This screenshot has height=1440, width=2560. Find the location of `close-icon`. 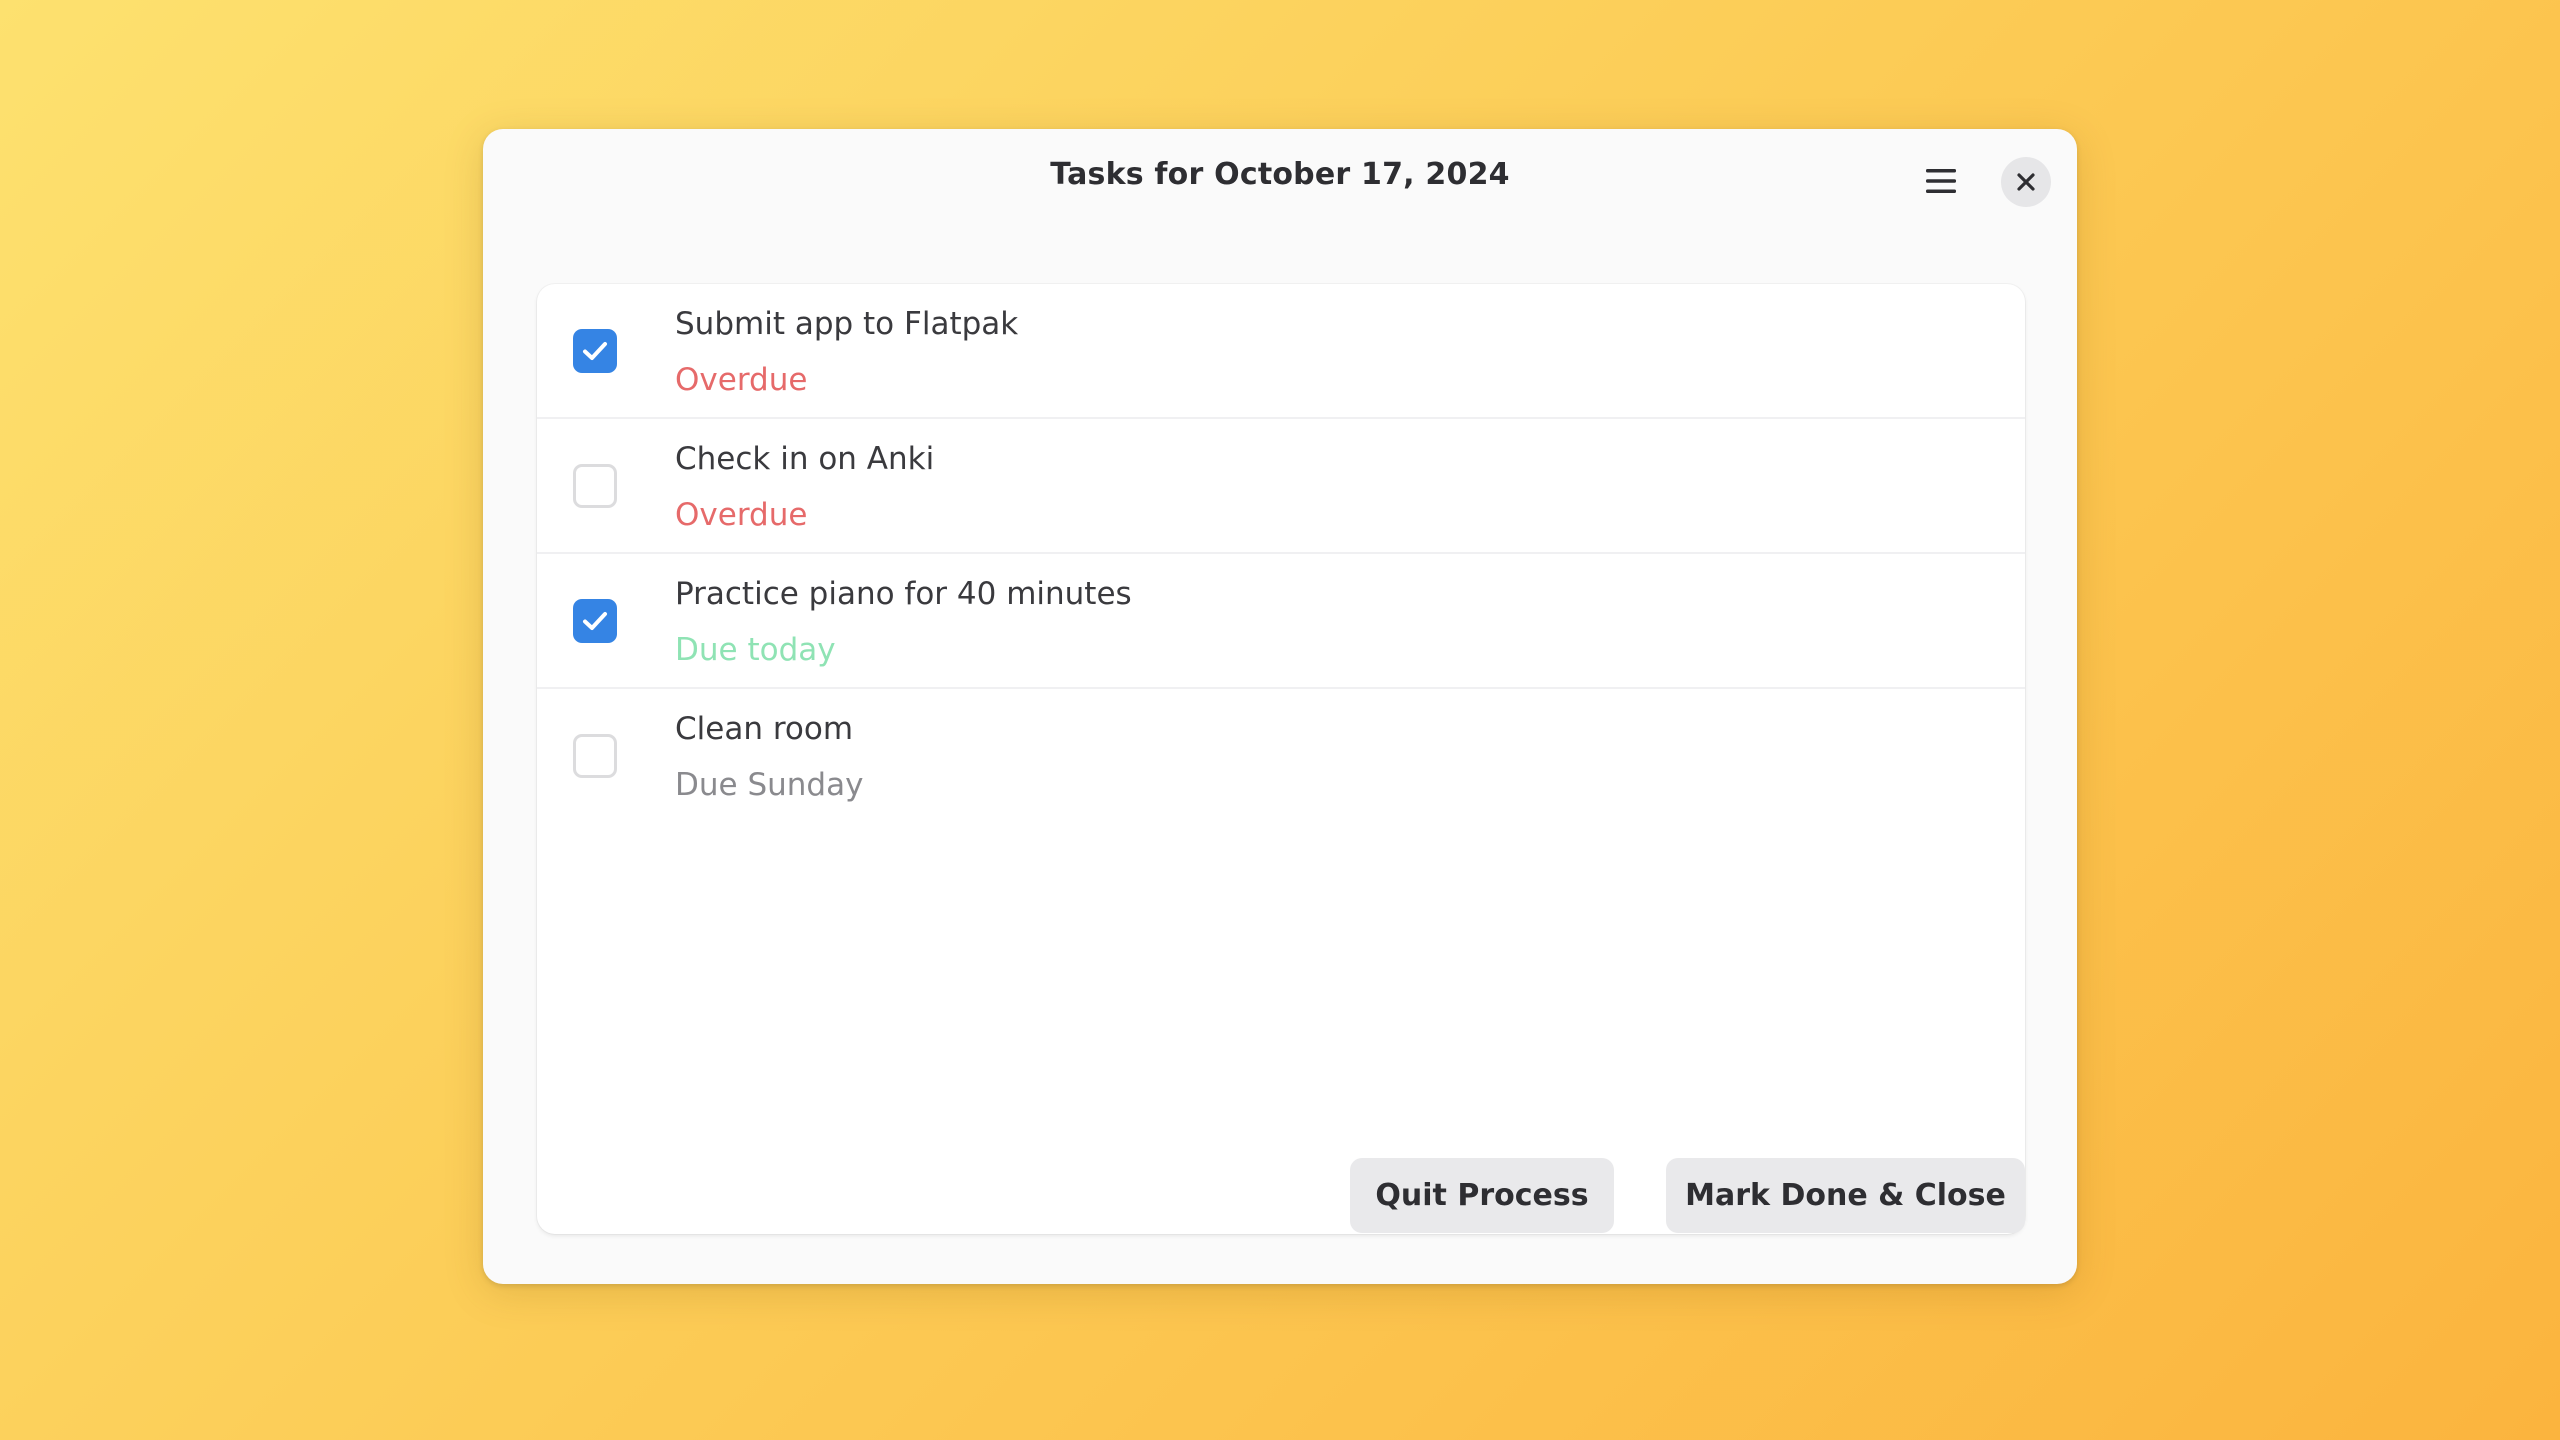

close-icon is located at coordinates (2026, 182).